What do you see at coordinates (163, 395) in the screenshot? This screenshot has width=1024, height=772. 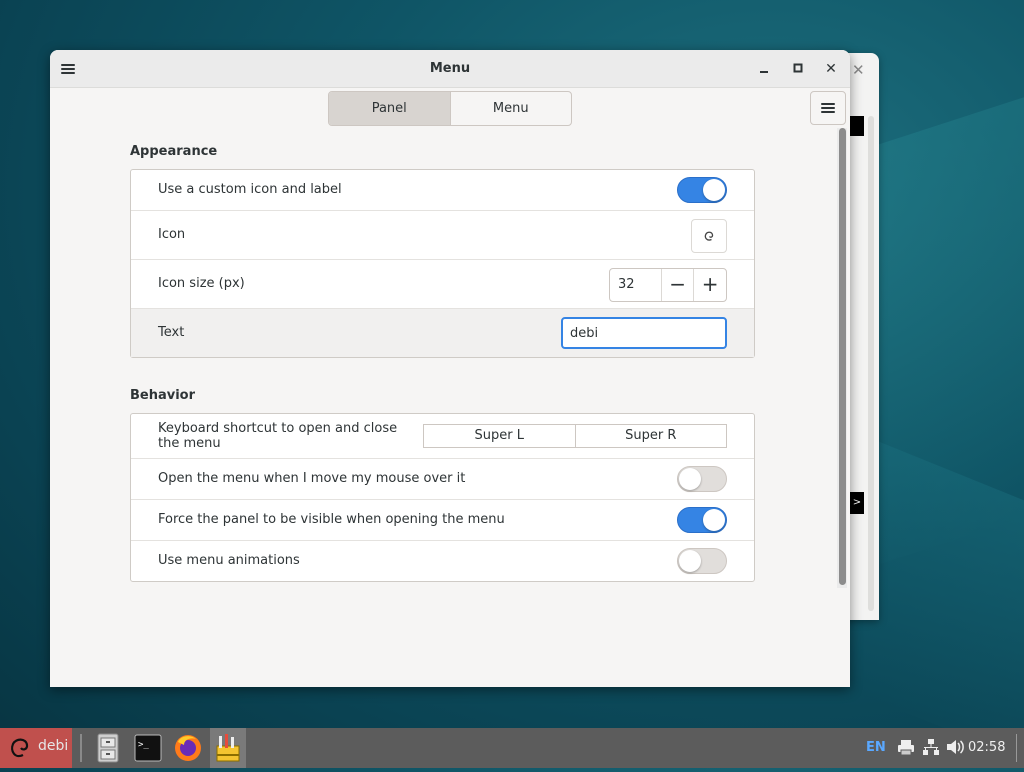 I see `section-title-behavior: Behavior` at bounding box center [163, 395].